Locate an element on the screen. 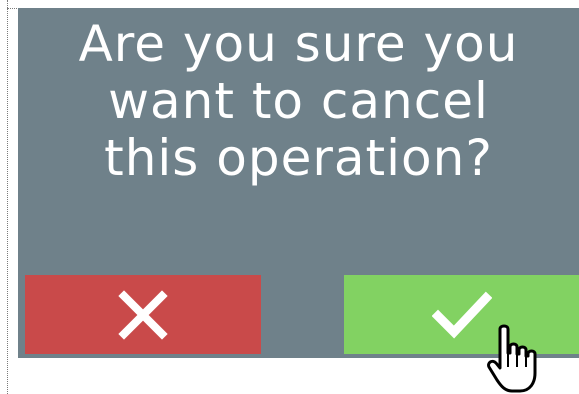 The height and width of the screenshot is (394, 579). dialog-message-line: Are you sure you is located at coordinates (298, 44).